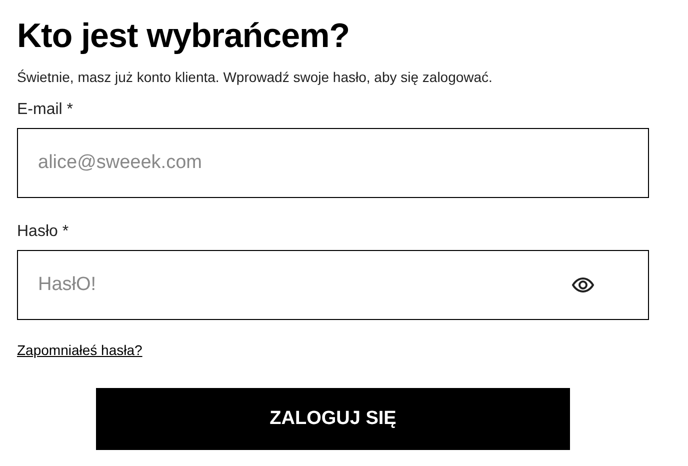 The height and width of the screenshot is (466, 688). Describe the element at coordinates (183, 36) in the screenshot. I see `page-title: Kto jest wybrańcem?` at that location.